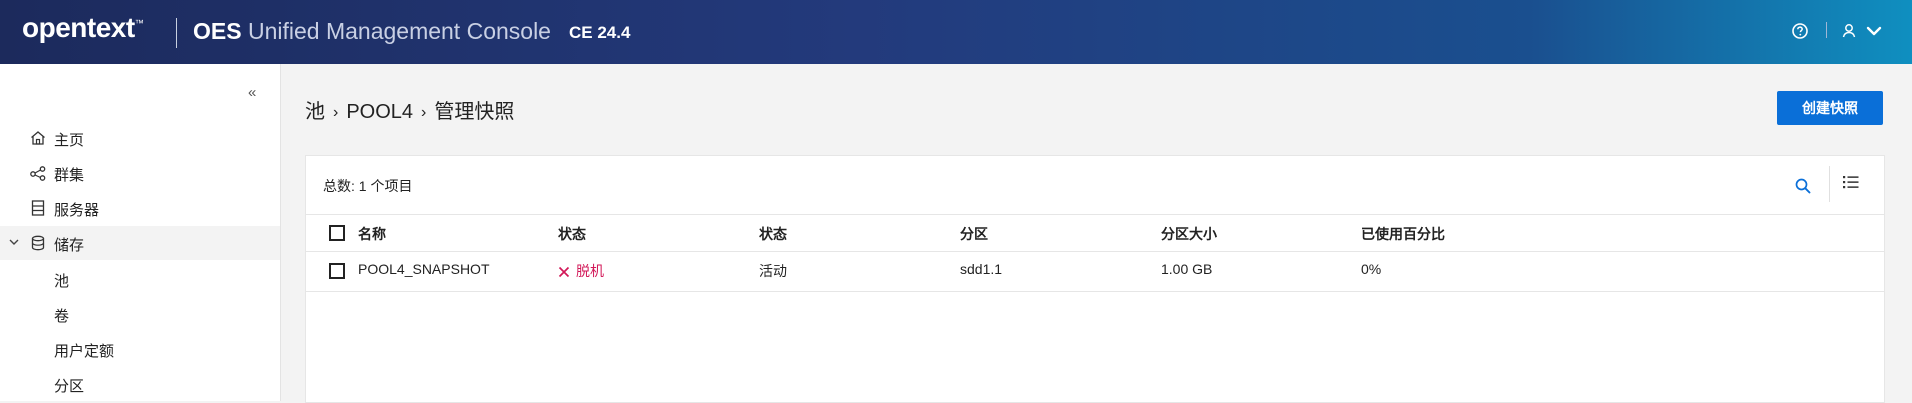 The height and width of the screenshot is (403, 1912). I want to click on sidebar-subitem-label: 池, so click(62, 281).